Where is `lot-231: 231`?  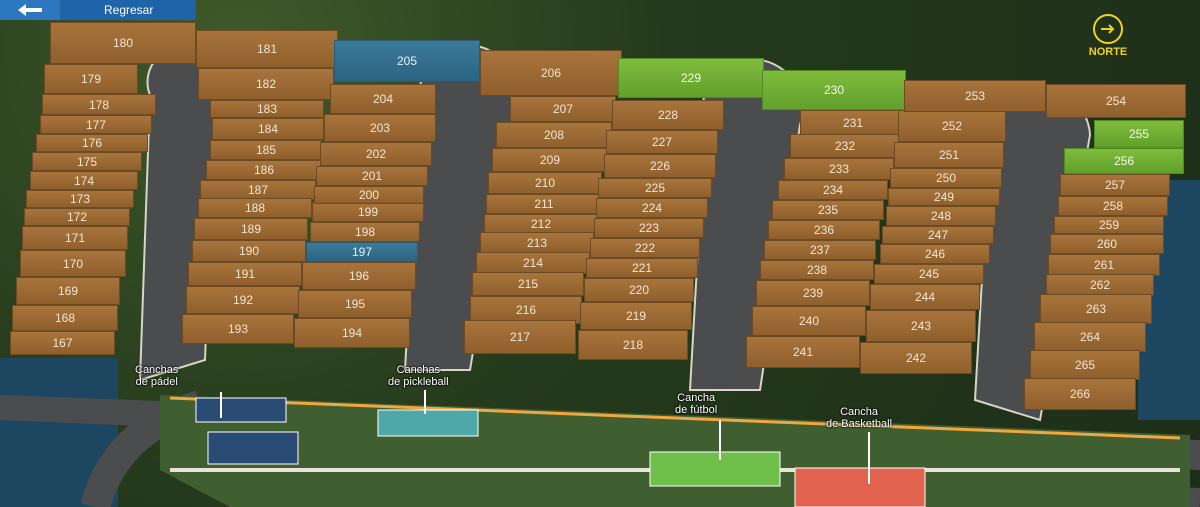 lot-231: 231 is located at coordinates (853, 123).